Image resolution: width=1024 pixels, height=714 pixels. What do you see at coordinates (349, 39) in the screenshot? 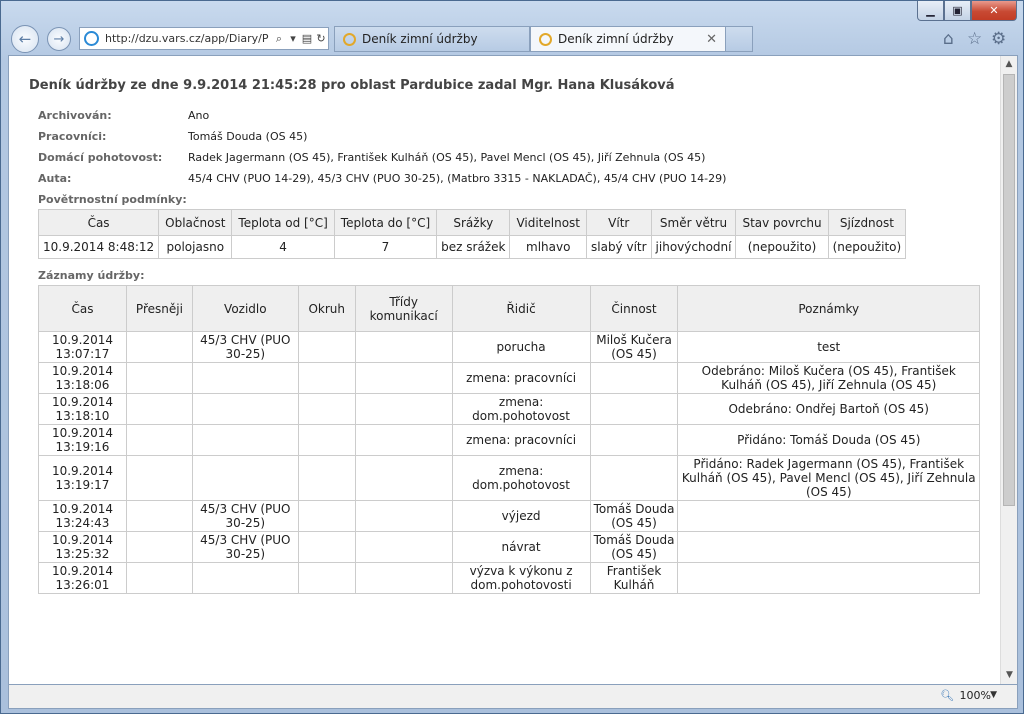
I see `page-icon` at bounding box center [349, 39].